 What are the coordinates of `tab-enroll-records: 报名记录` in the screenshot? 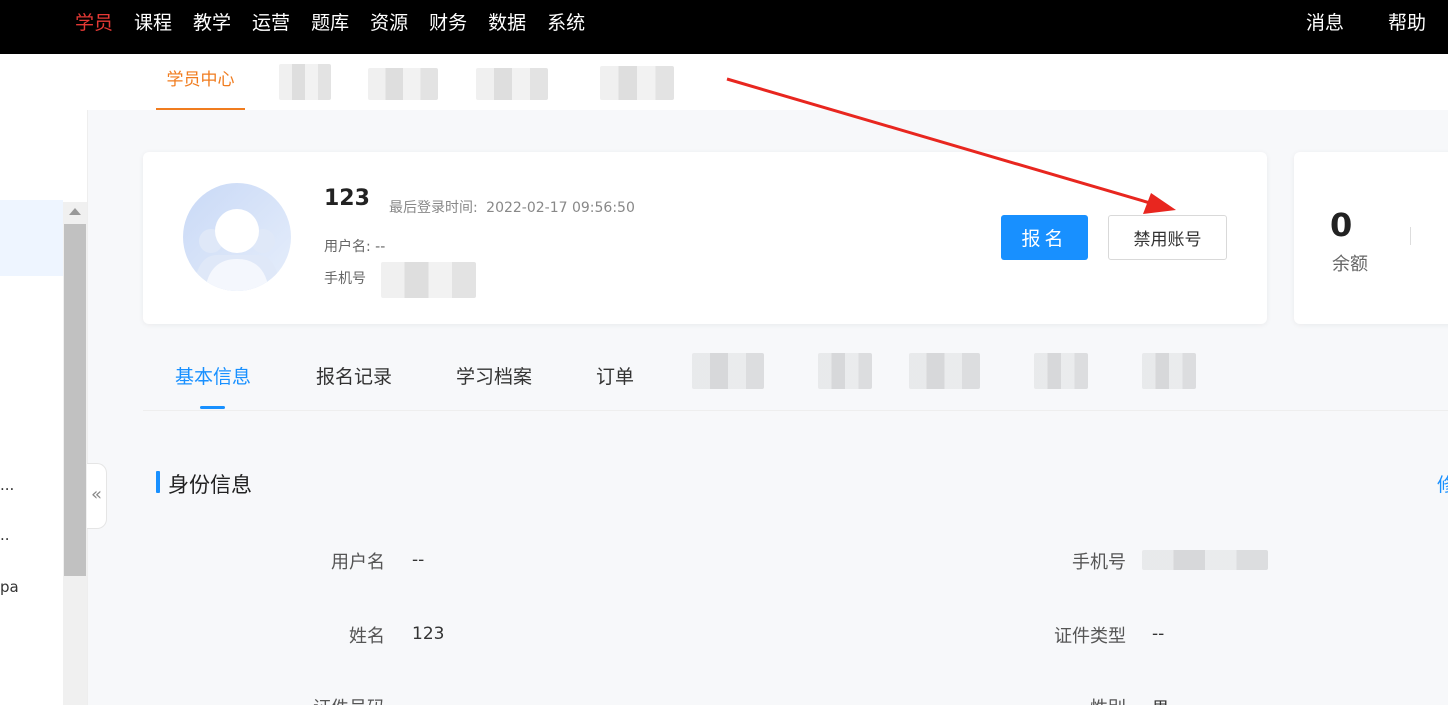 It's located at (354, 375).